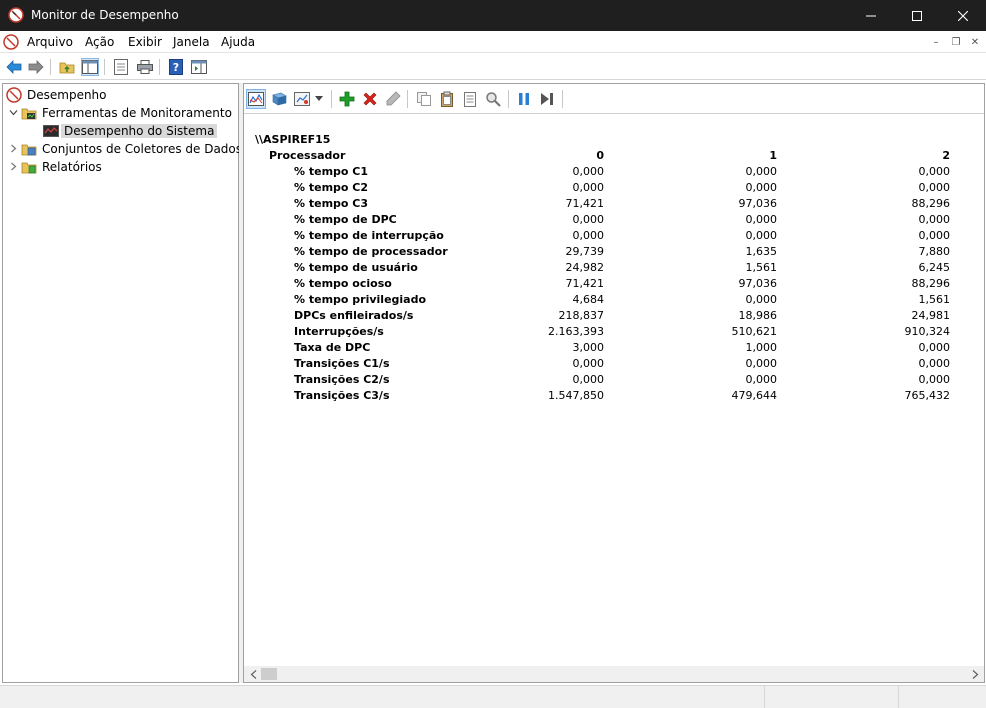 The width and height of the screenshot is (986, 708). Describe the element at coordinates (331, 187) in the screenshot. I see `counter-name: % tempo C2` at that location.